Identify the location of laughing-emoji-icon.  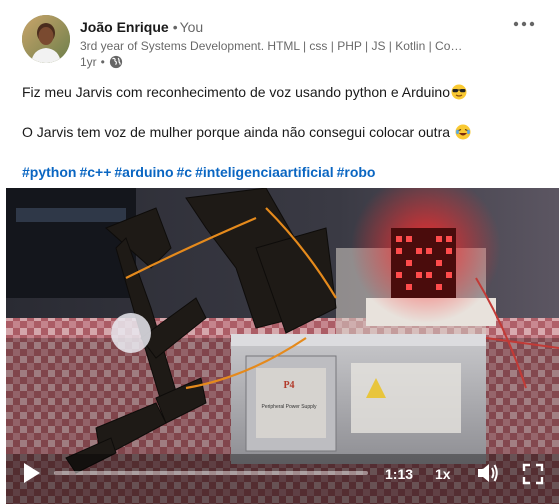
(463, 132).